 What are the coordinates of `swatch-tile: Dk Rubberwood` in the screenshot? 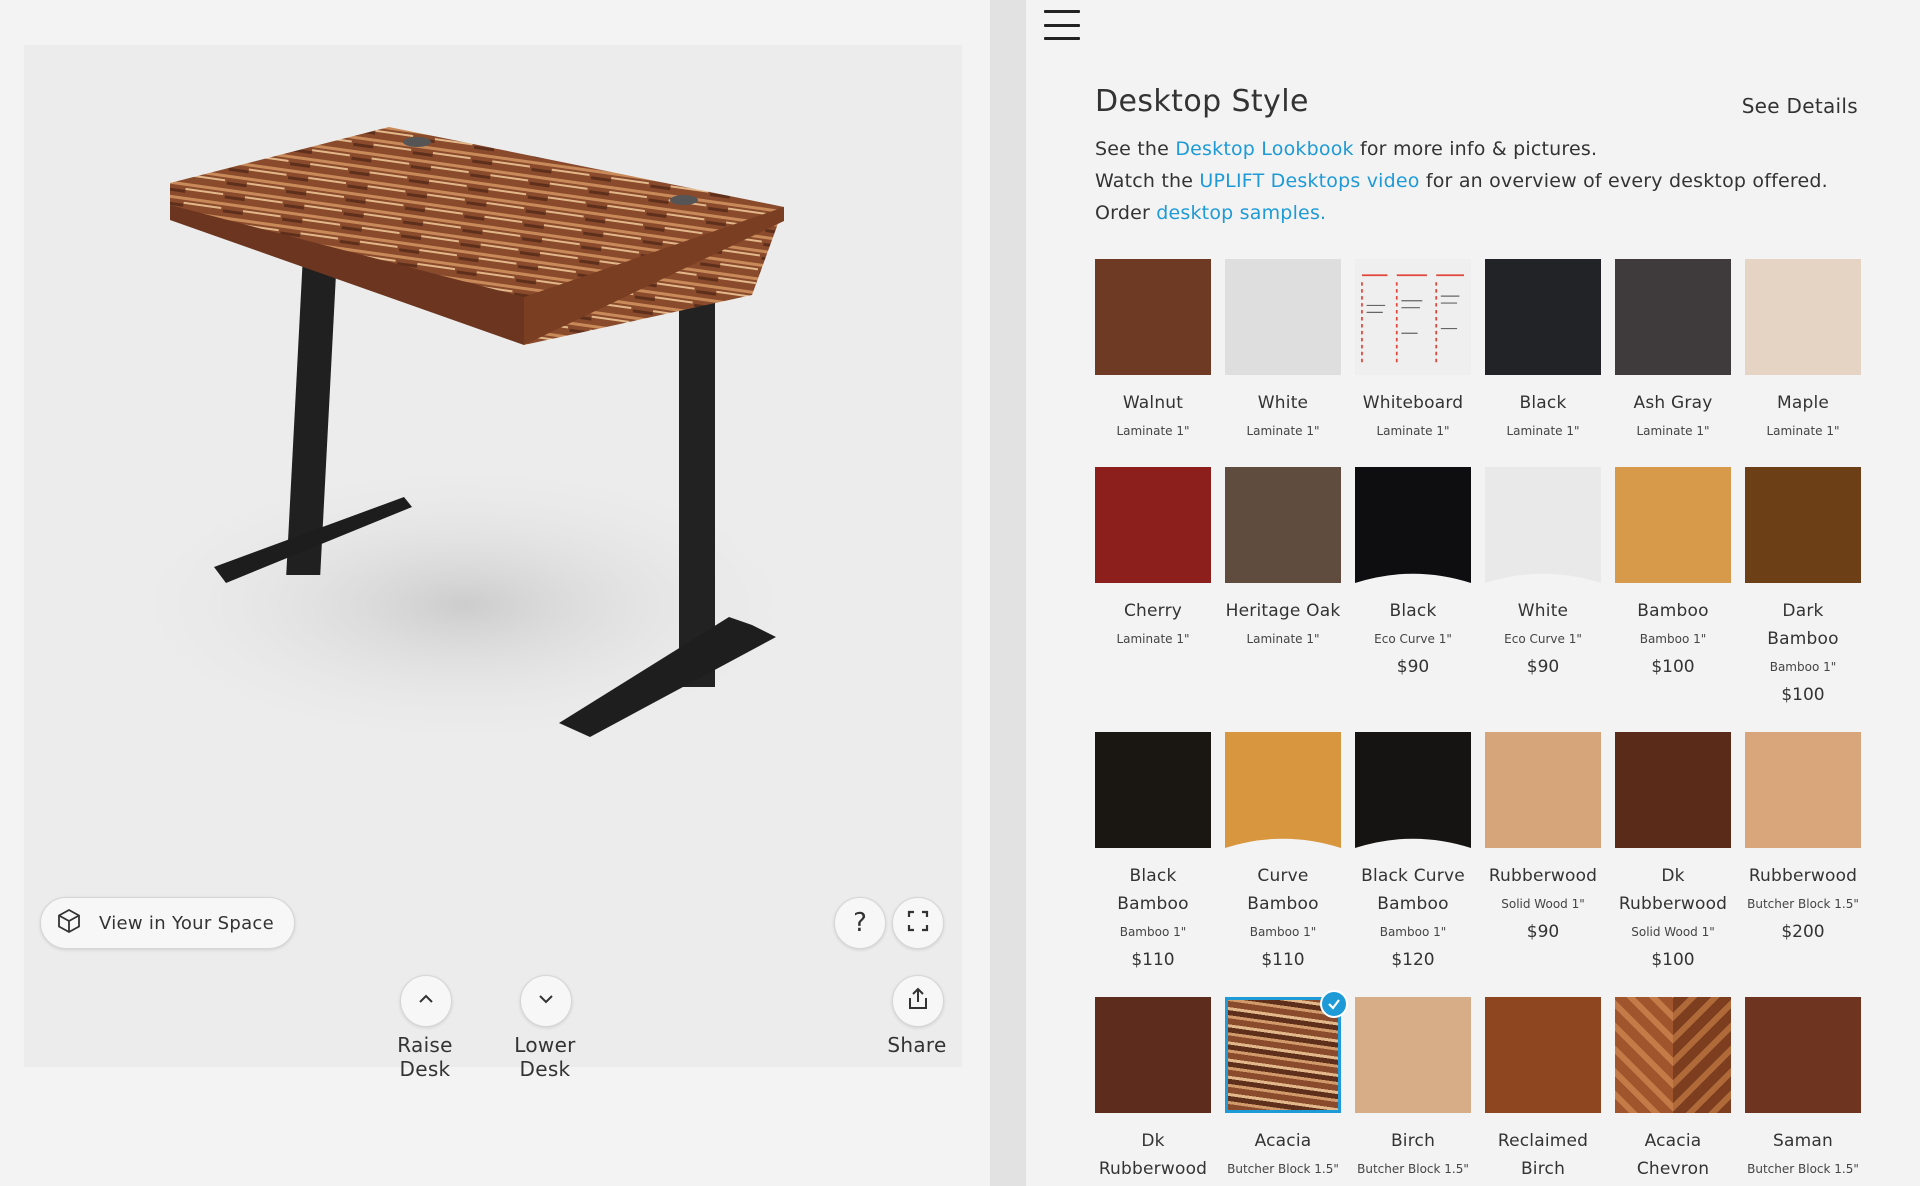 It's located at (1153, 1090).